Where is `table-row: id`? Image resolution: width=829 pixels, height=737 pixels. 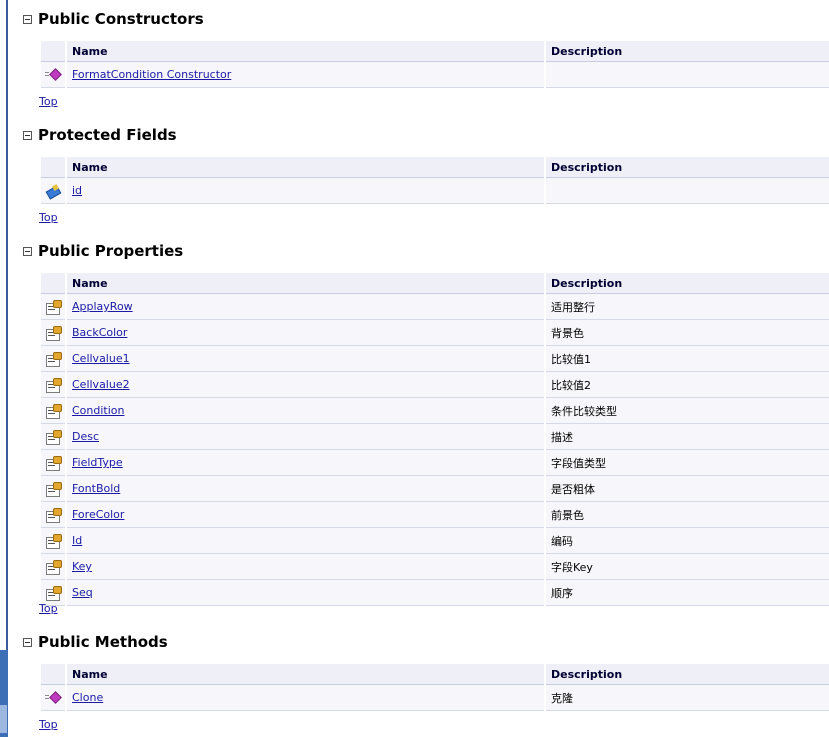
table-row: id is located at coordinates (435, 191).